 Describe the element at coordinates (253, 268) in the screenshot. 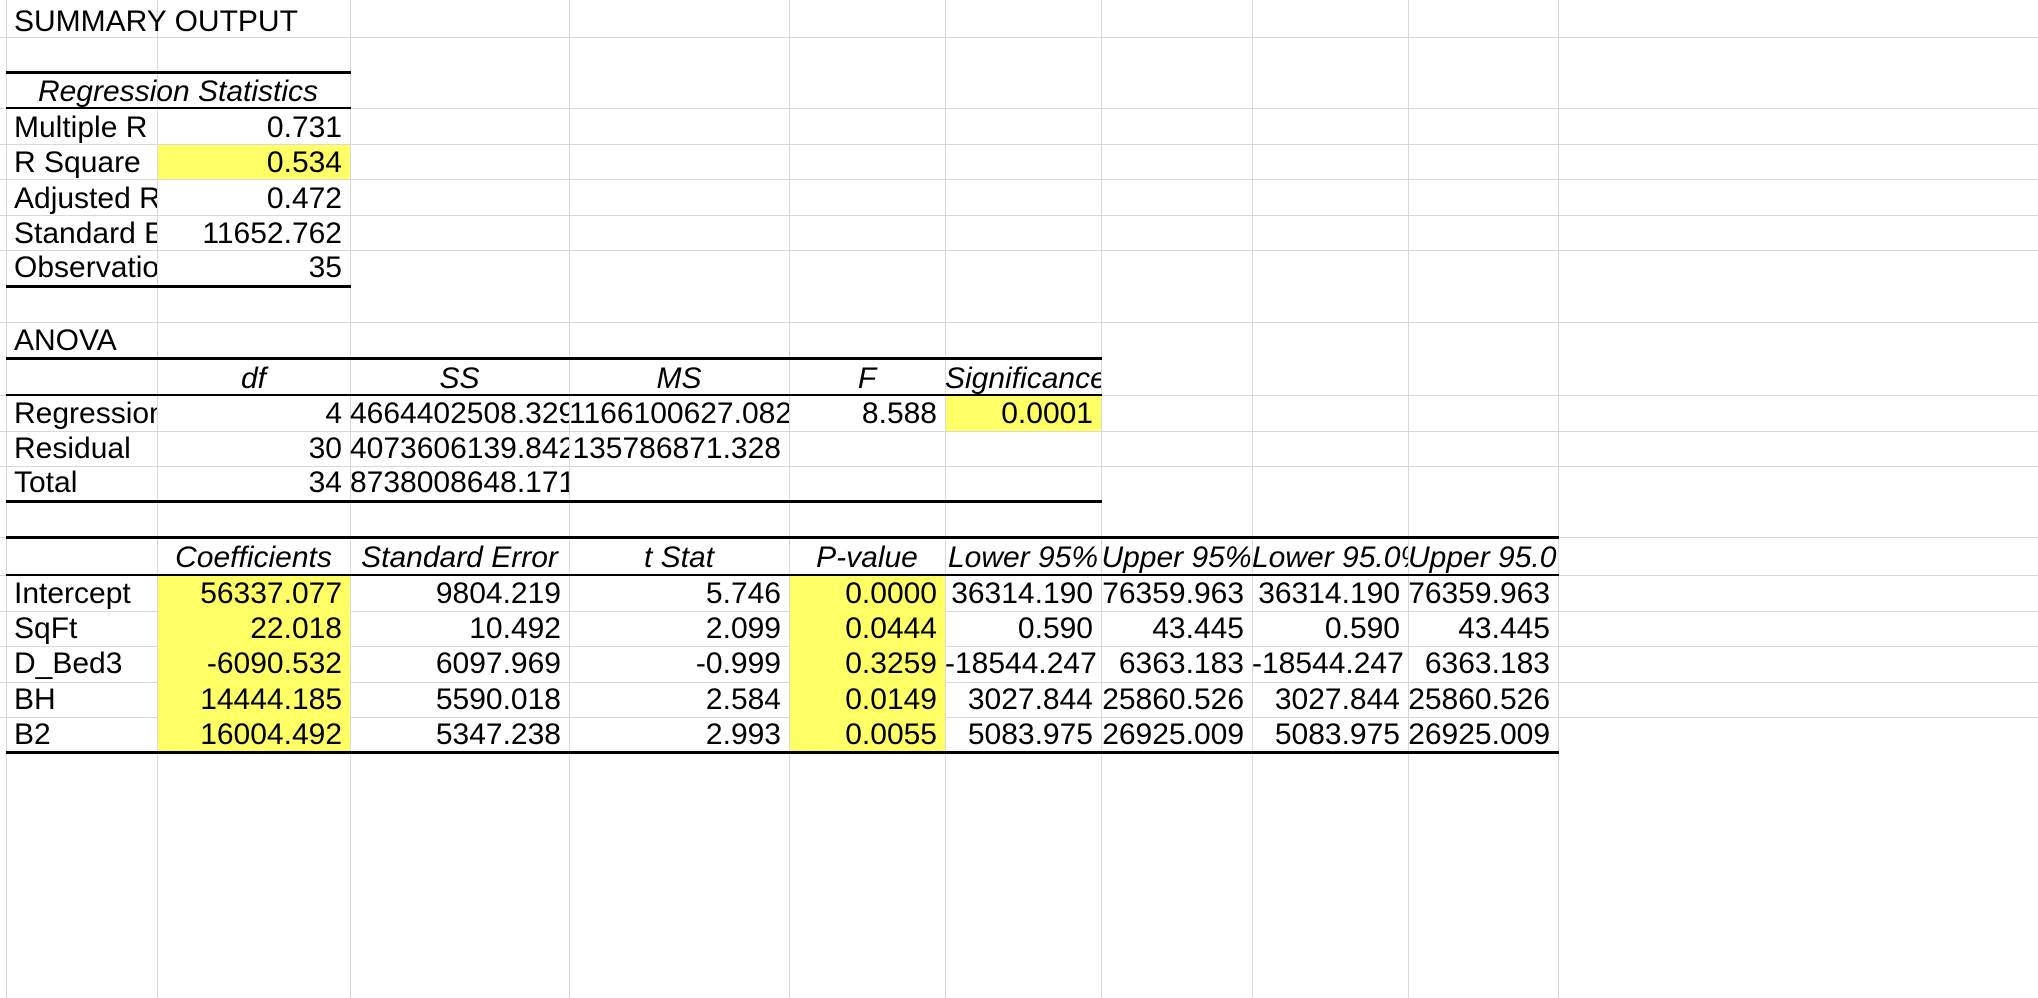

I see `stat-value: 35` at that location.